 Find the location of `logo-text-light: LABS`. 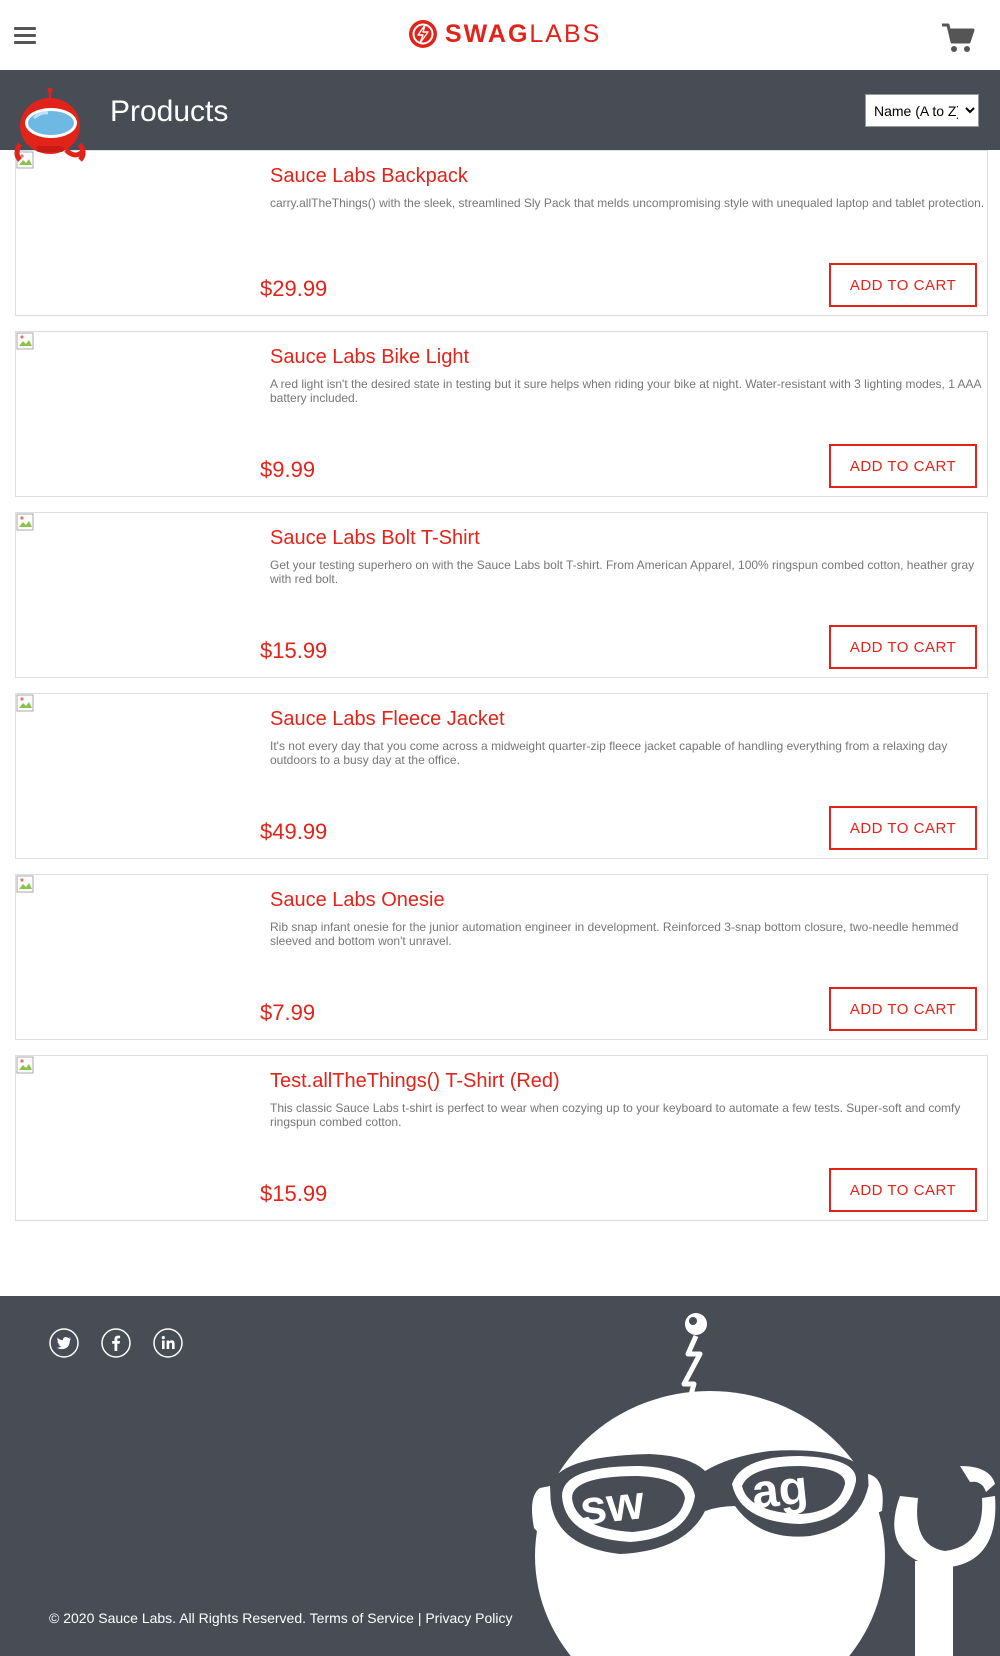

logo-text-light: LABS is located at coordinates (565, 34).